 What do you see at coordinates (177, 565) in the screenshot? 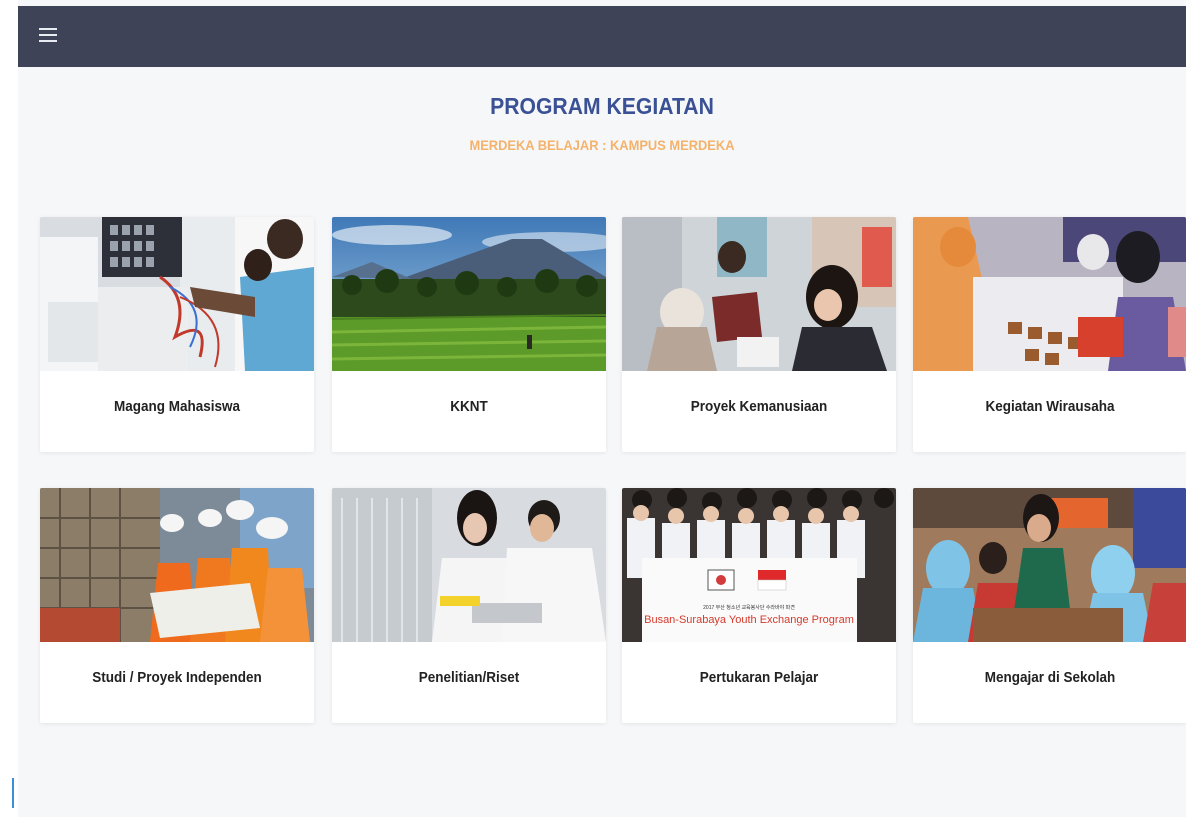
I see `construction-workers-photo` at bounding box center [177, 565].